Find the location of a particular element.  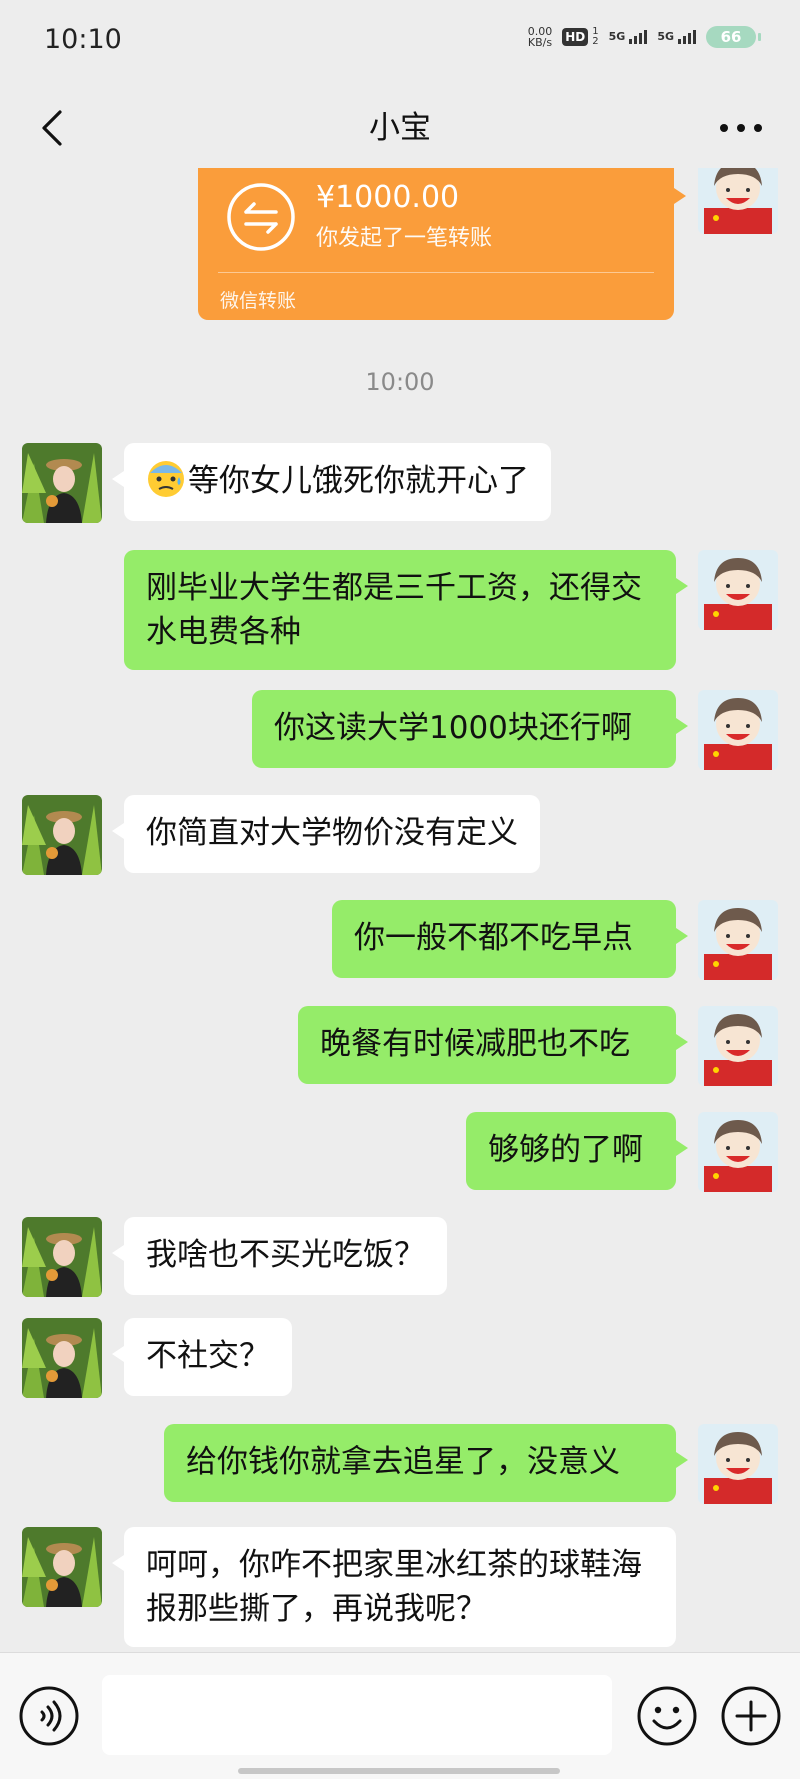

message-text: 晚餐有时候减肥也不吃 is located at coordinates (475, 1044).